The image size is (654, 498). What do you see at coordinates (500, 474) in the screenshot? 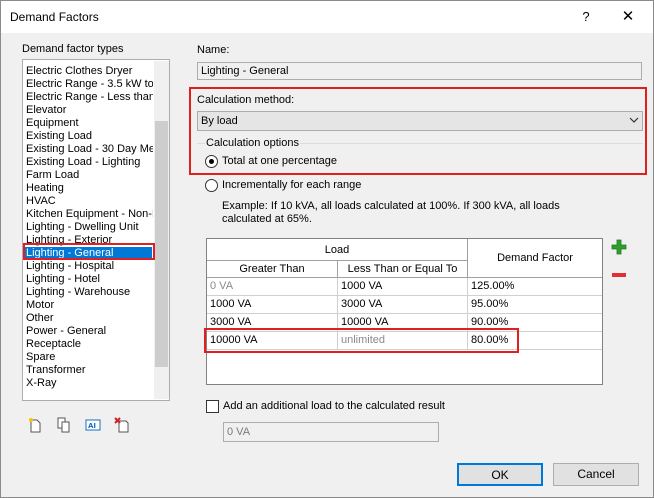
I see `ok-button: OK` at bounding box center [500, 474].